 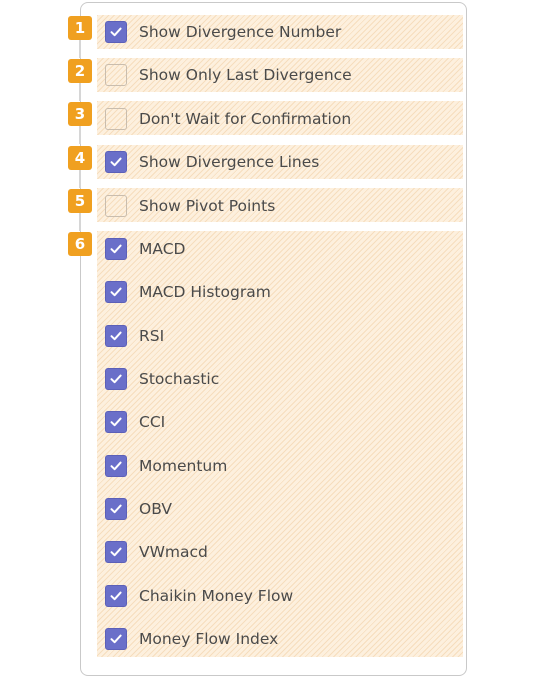 What do you see at coordinates (152, 336) in the screenshot?
I see `indicator-label: RSI` at bounding box center [152, 336].